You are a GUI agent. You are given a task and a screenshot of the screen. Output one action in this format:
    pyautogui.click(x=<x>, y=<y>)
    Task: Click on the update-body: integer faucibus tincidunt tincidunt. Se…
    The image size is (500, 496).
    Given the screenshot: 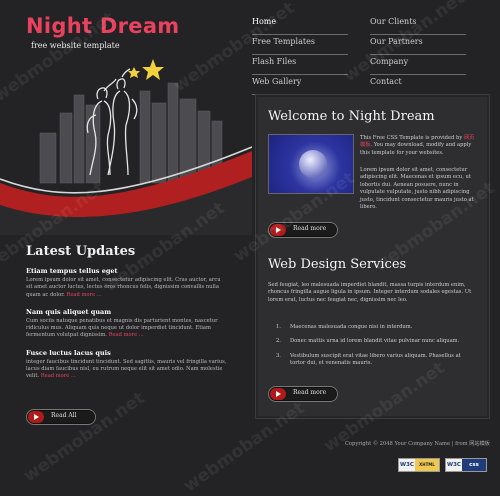 What is the action you would take?
    pyautogui.click(x=127, y=370)
    